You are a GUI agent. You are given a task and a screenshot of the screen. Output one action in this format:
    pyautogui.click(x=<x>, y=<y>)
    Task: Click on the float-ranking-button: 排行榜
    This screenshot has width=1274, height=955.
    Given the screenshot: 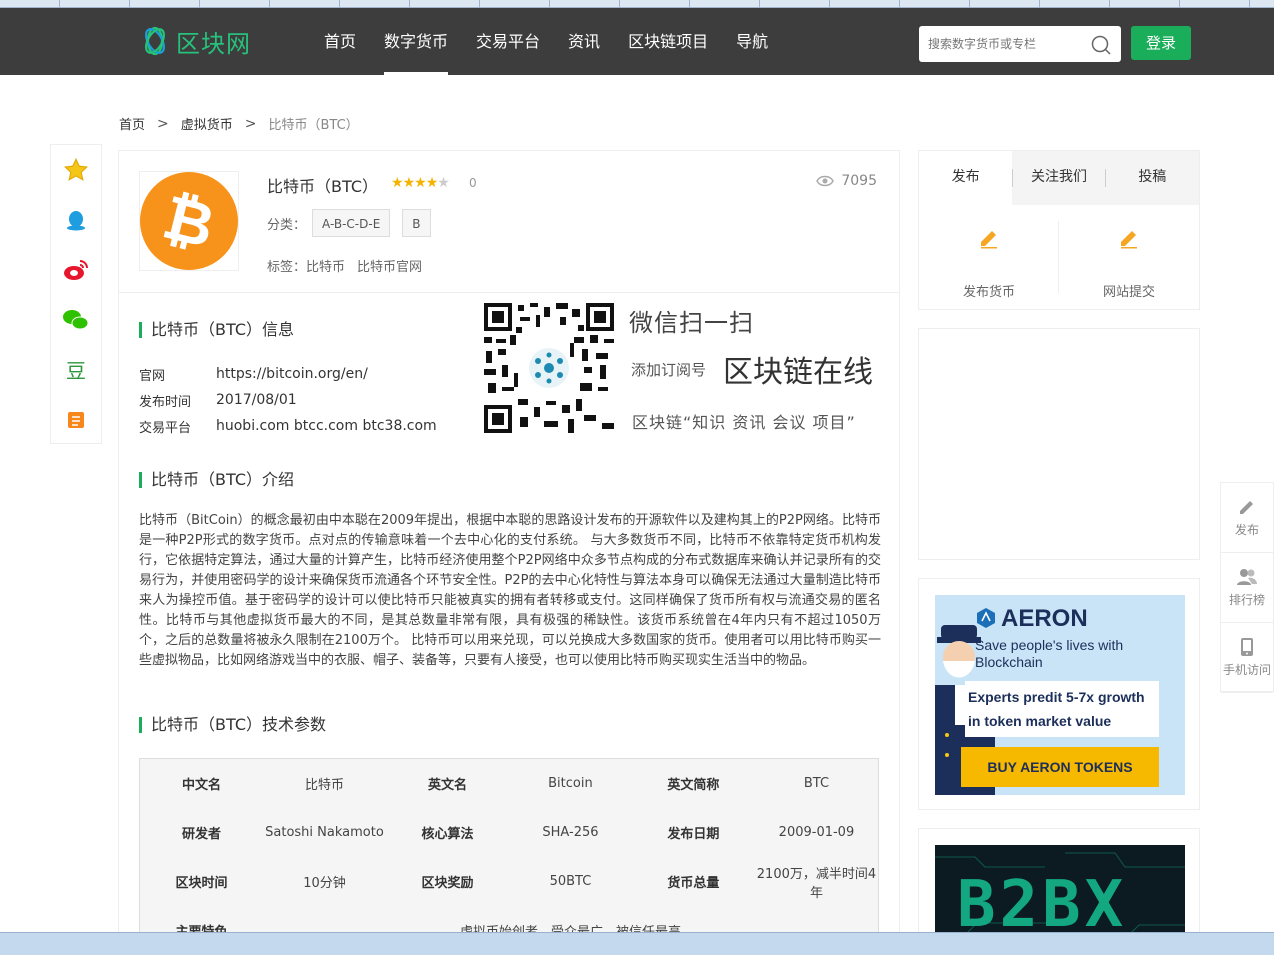 What is the action you would take?
    pyautogui.click(x=1247, y=588)
    